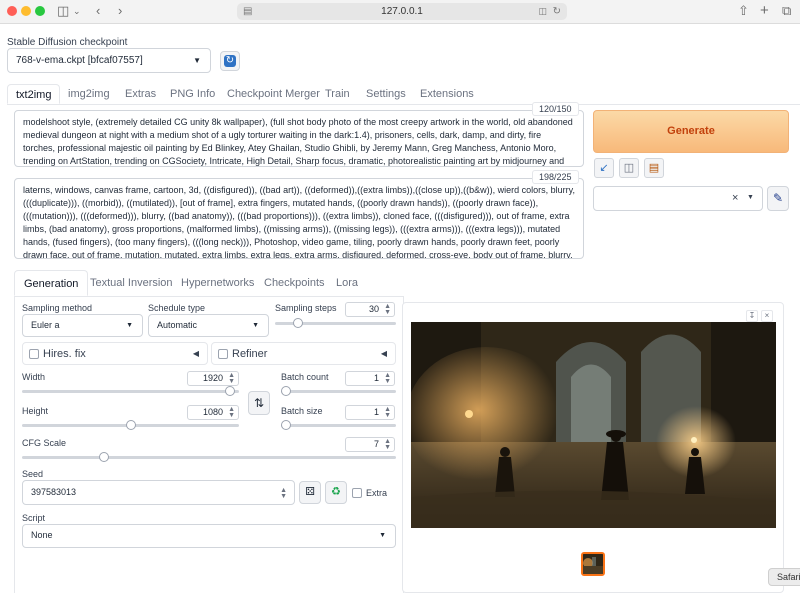 Image resolution: width=800 pixels, height=593 pixels. I want to click on width-value: 1920, so click(212, 378).